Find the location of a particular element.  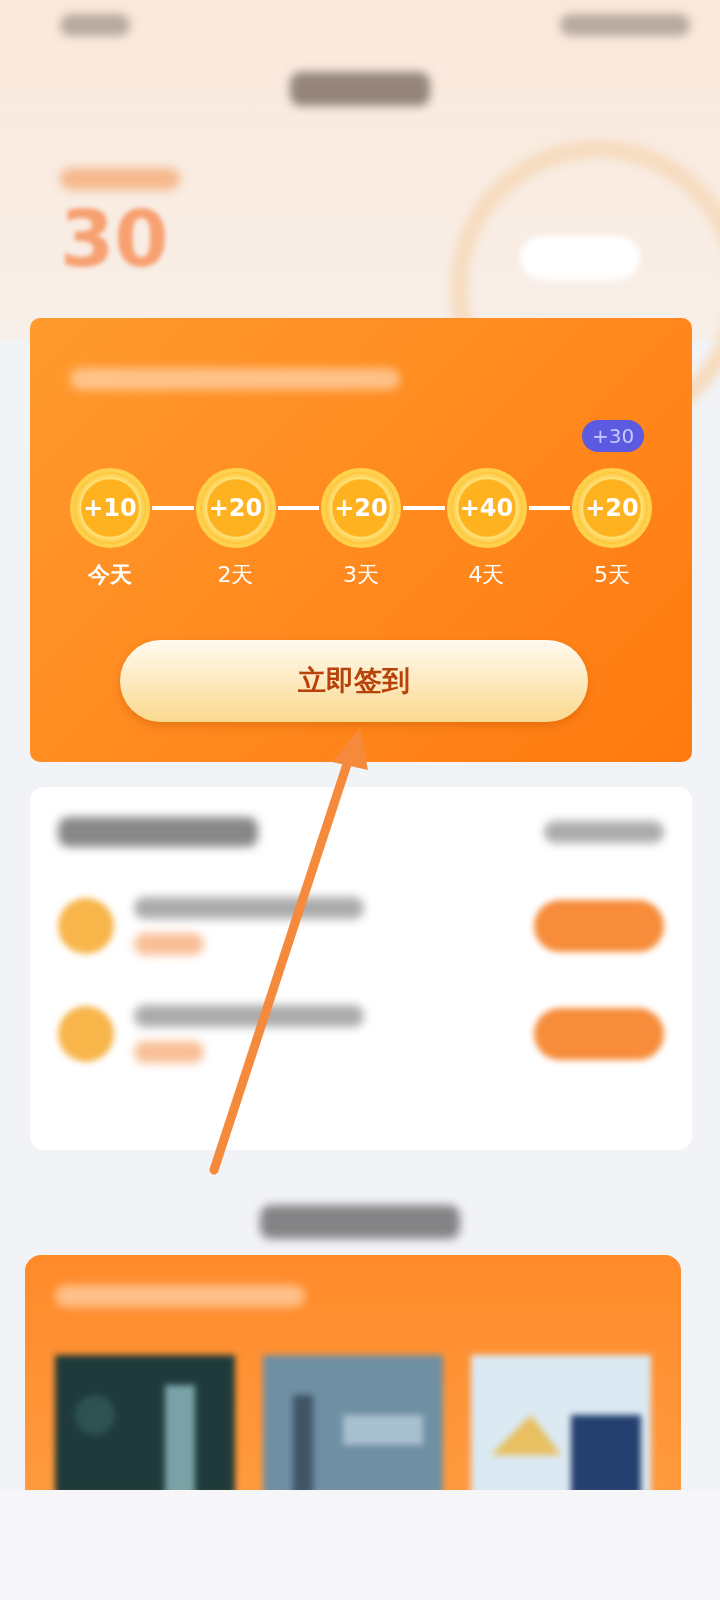

day-label: 3天 is located at coordinates (361, 575).